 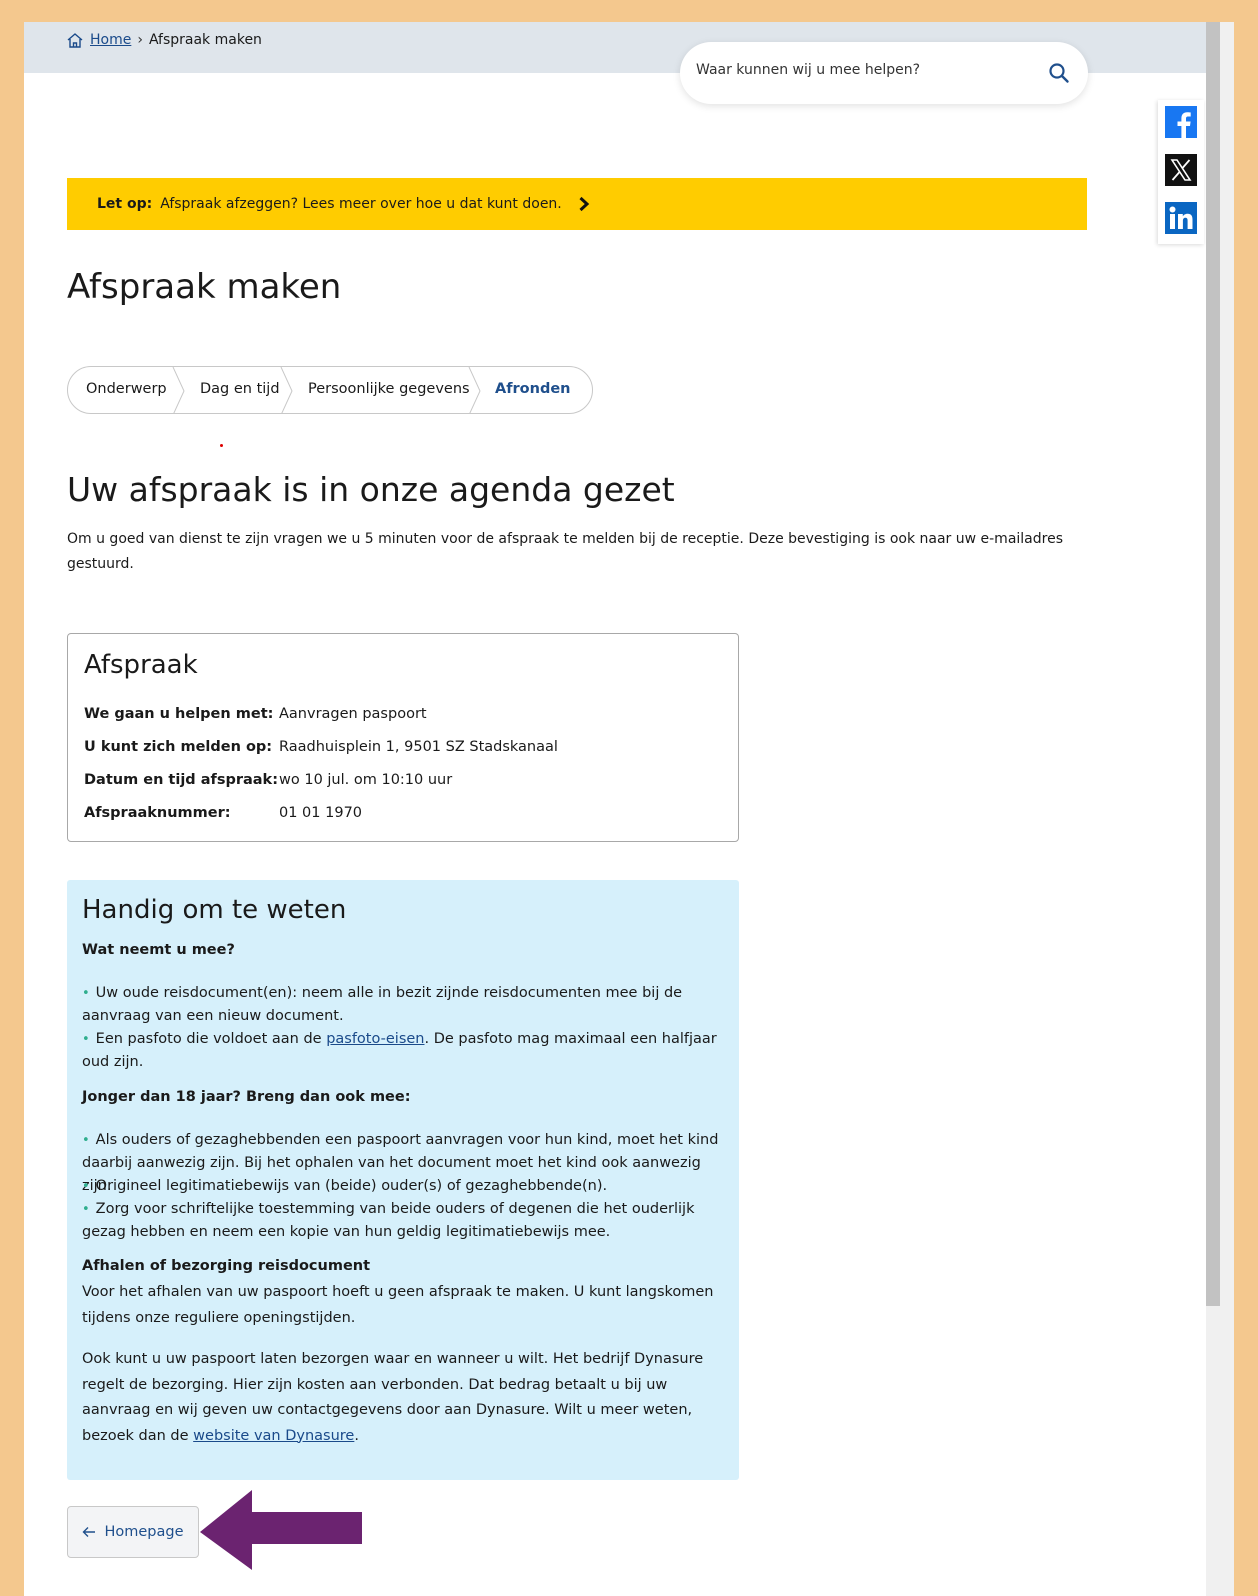 What do you see at coordinates (110, 40) in the screenshot?
I see `breadcrumb-home-link: Home` at bounding box center [110, 40].